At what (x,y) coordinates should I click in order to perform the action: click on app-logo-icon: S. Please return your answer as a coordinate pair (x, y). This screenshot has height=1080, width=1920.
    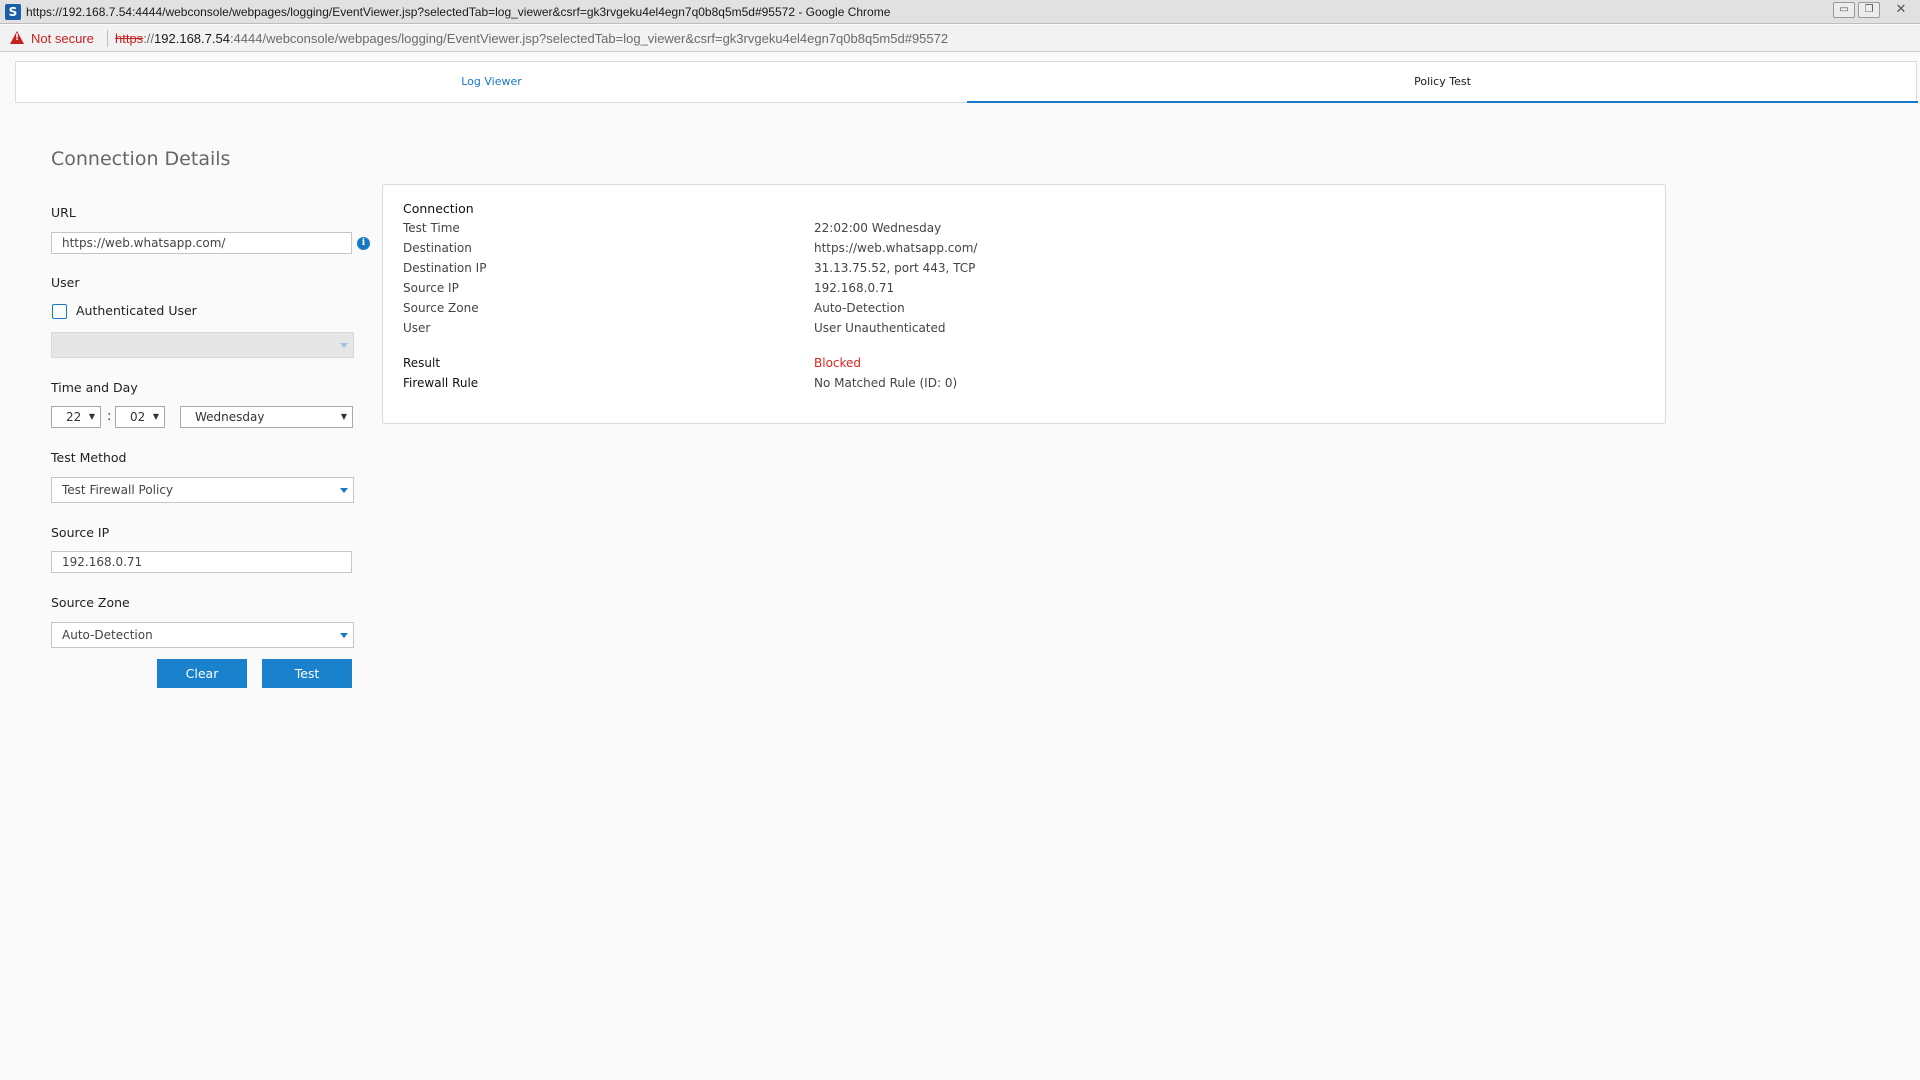
    Looking at the image, I should click on (13, 12).